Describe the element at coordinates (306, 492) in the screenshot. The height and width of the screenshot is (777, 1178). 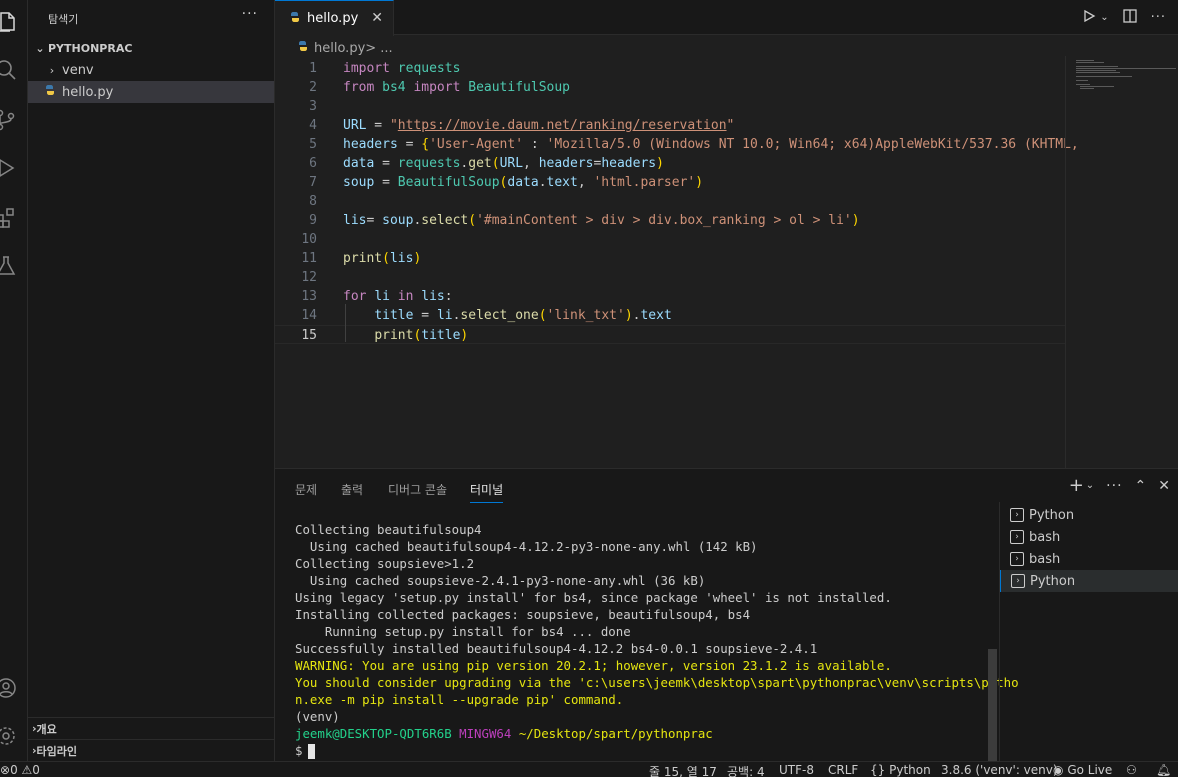
I see `tab-problems: 문제` at that location.